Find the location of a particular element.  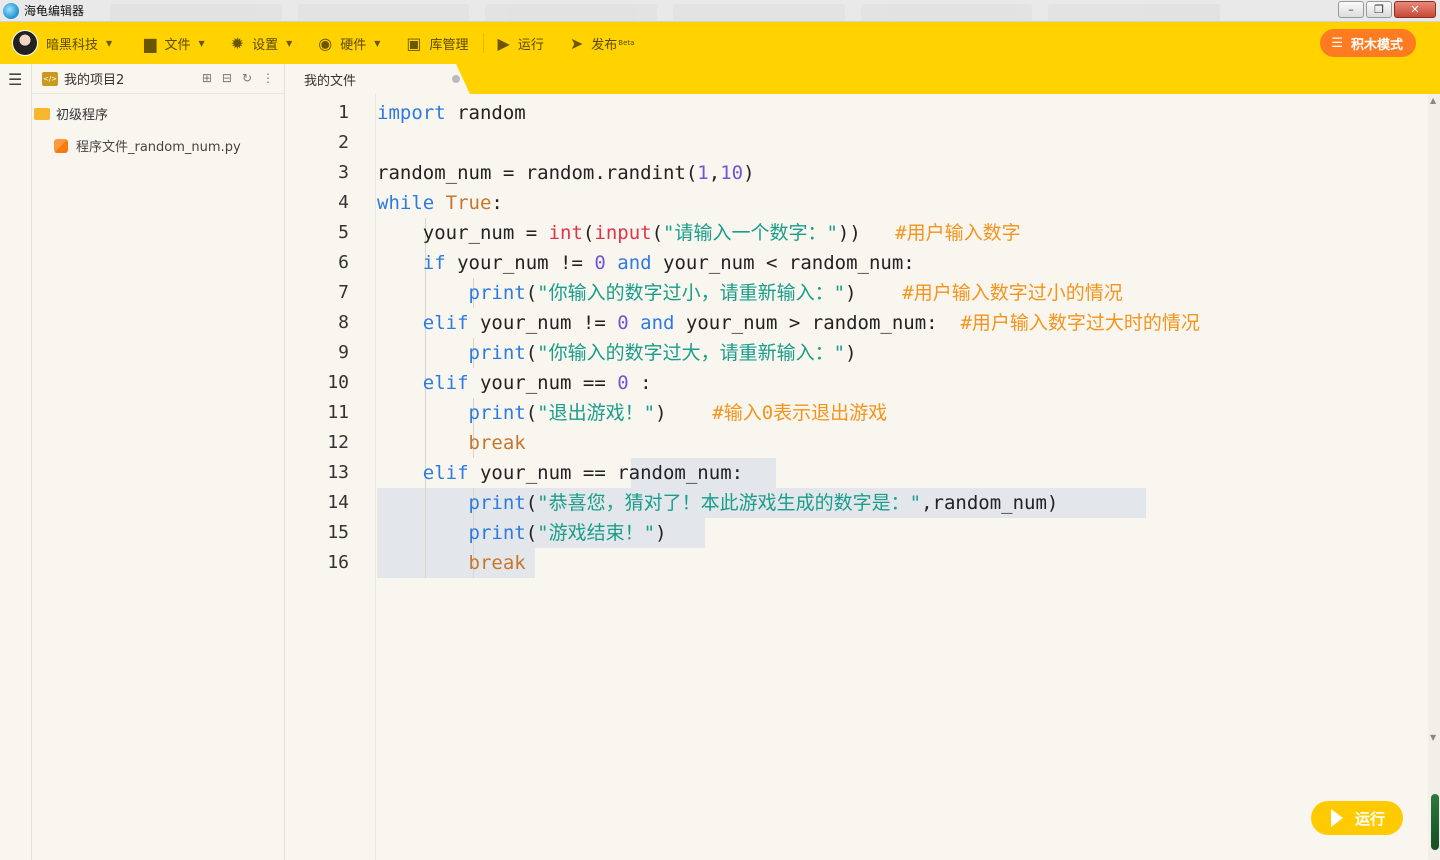

line-number: 5 is located at coordinates (343, 232).